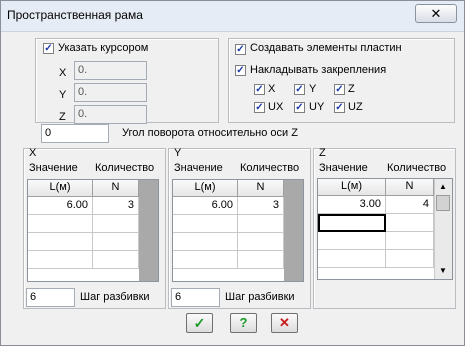  I want to click on axis-y-value-caption: Значение, so click(198, 168).